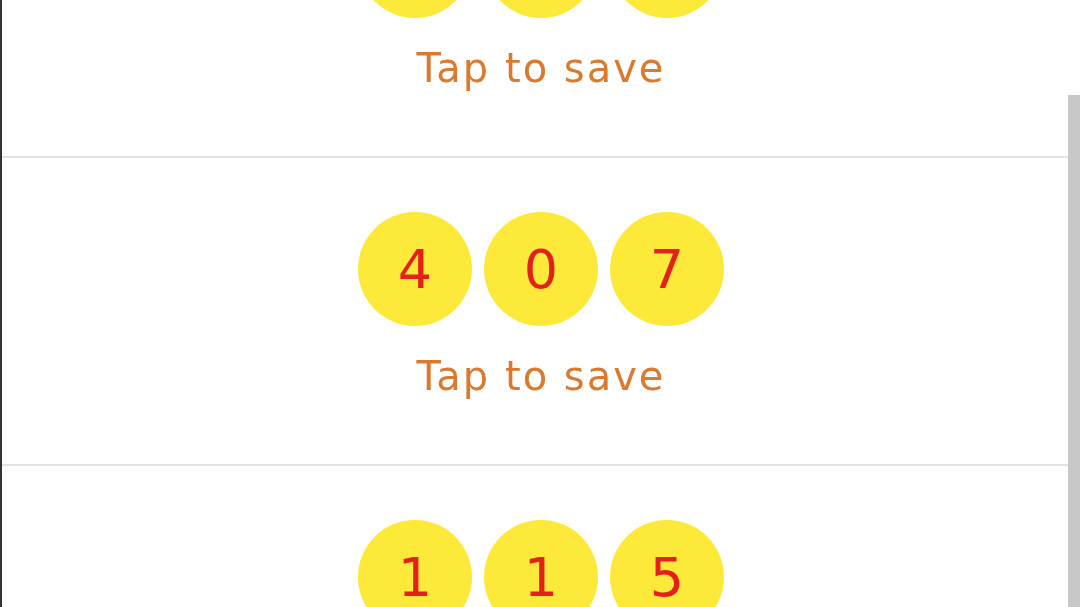 The width and height of the screenshot is (1080, 607). I want to click on number-ball: 5, so click(667, 563).